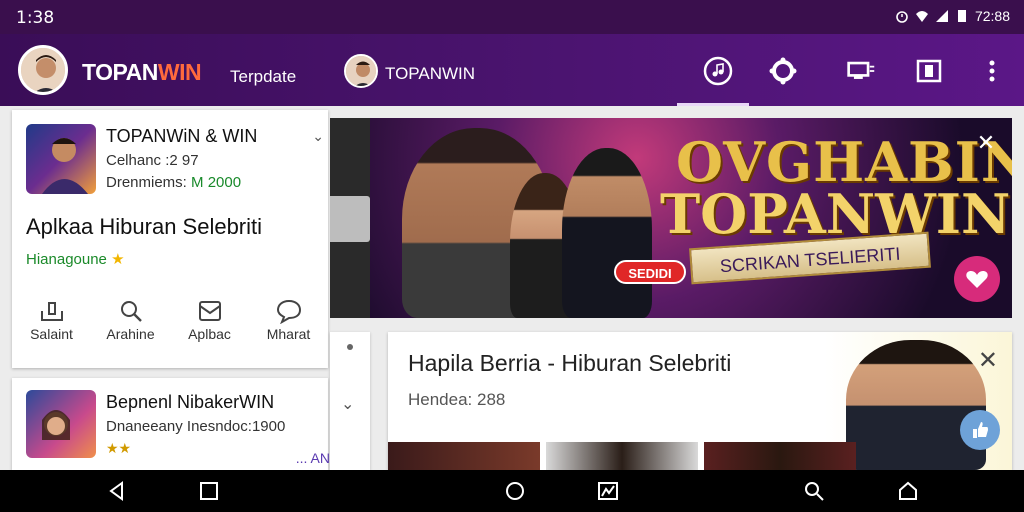  Describe the element at coordinates (902, 17) in the screenshot. I see `alarm-icon` at that location.